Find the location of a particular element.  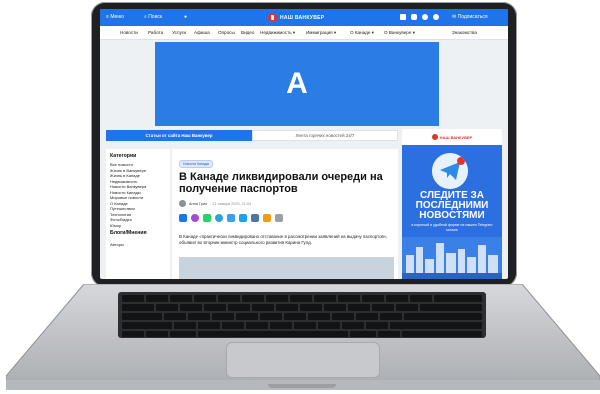

nav-item: Новости is located at coordinates (129, 32).